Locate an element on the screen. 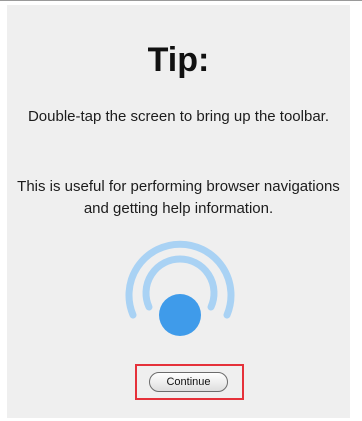 The height and width of the screenshot is (421, 362). tap-dot is located at coordinates (180, 315).